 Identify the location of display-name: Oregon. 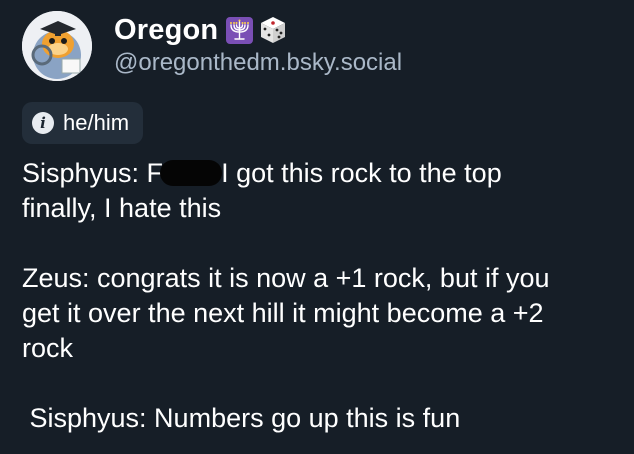
(166, 30).